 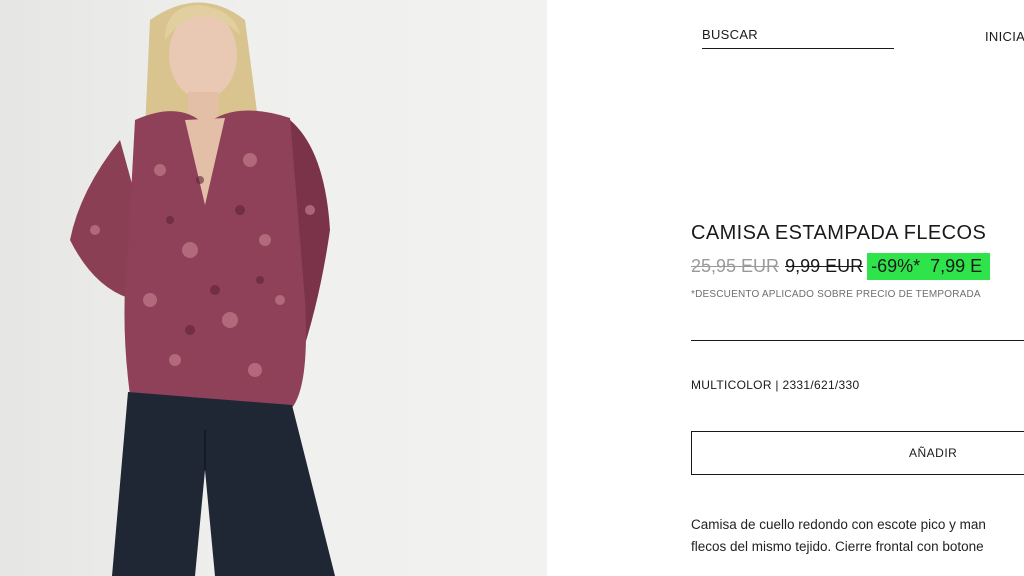 What do you see at coordinates (730, 34) in the screenshot?
I see `search-label: BUSCAR` at bounding box center [730, 34].